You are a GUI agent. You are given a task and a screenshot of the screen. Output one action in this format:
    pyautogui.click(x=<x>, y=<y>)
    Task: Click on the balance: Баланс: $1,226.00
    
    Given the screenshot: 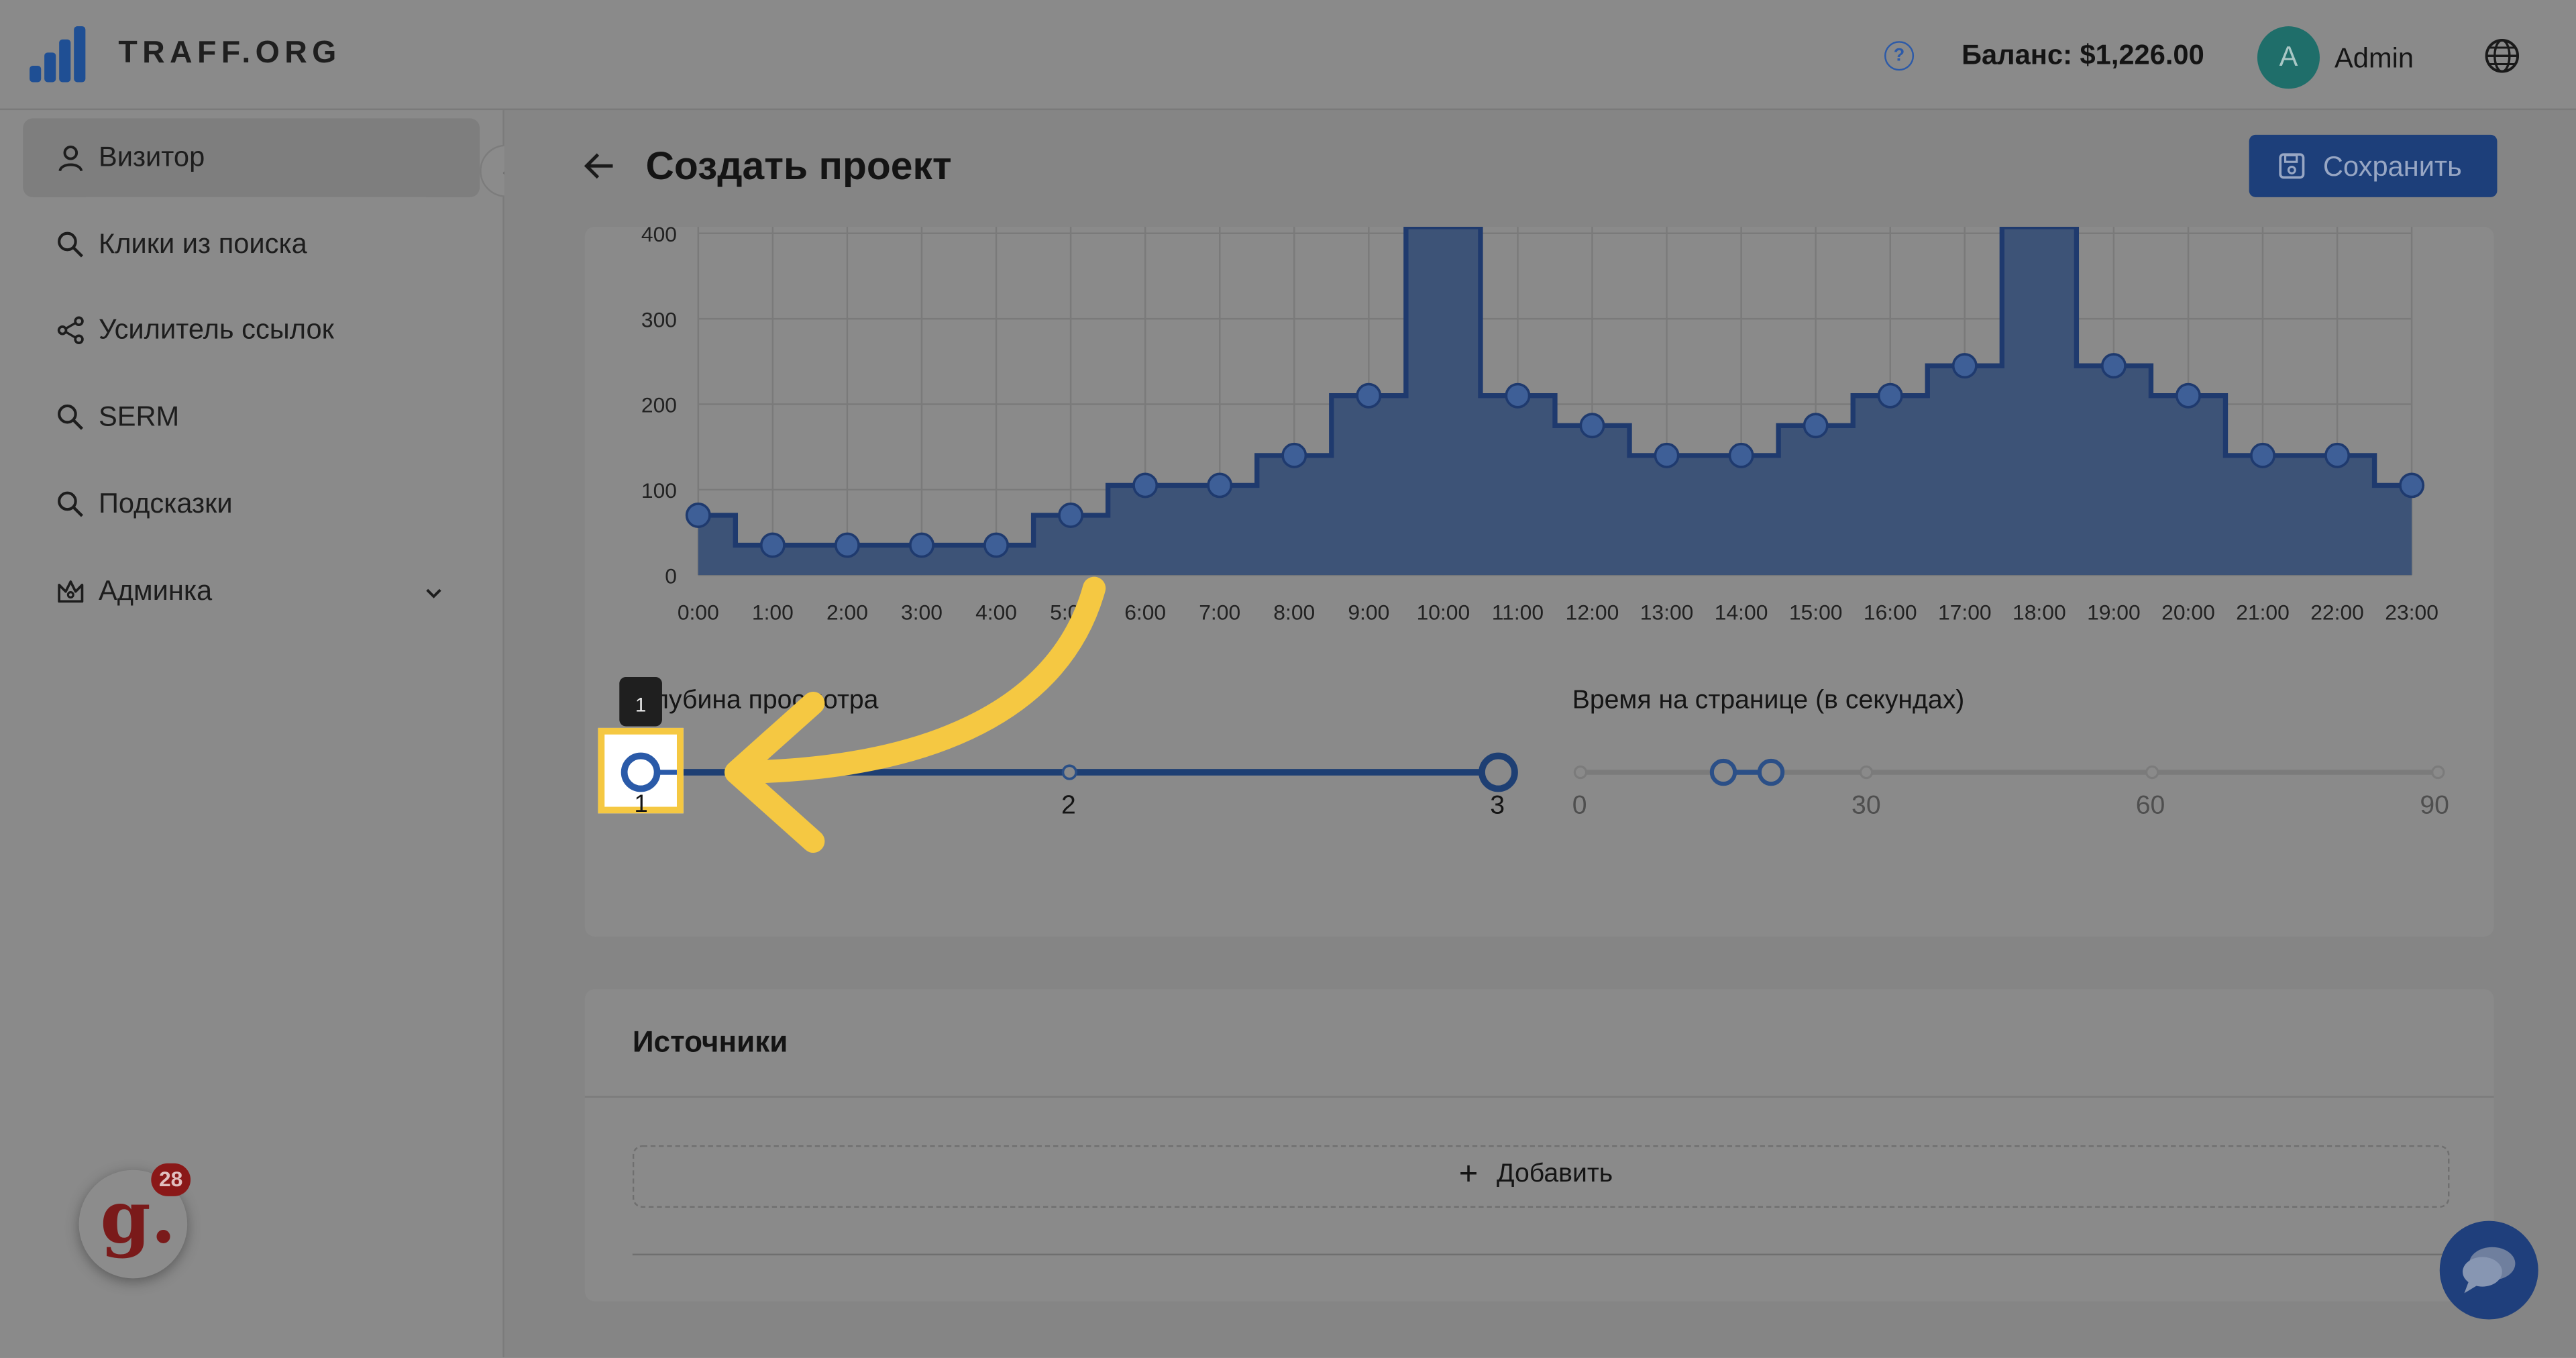 What is the action you would take?
    pyautogui.click(x=2083, y=55)
    